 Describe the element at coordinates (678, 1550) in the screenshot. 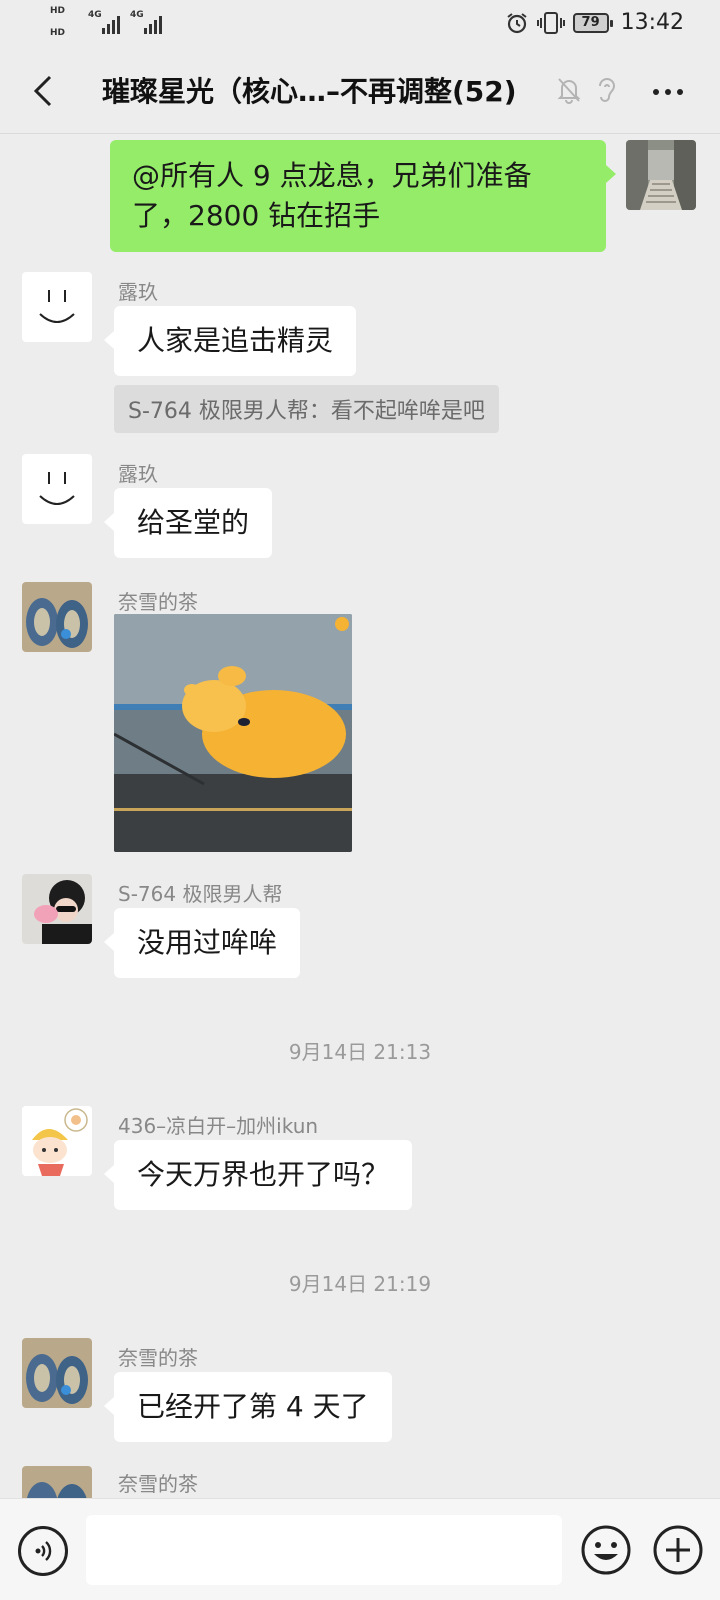

I see `plus-icon` at that location.